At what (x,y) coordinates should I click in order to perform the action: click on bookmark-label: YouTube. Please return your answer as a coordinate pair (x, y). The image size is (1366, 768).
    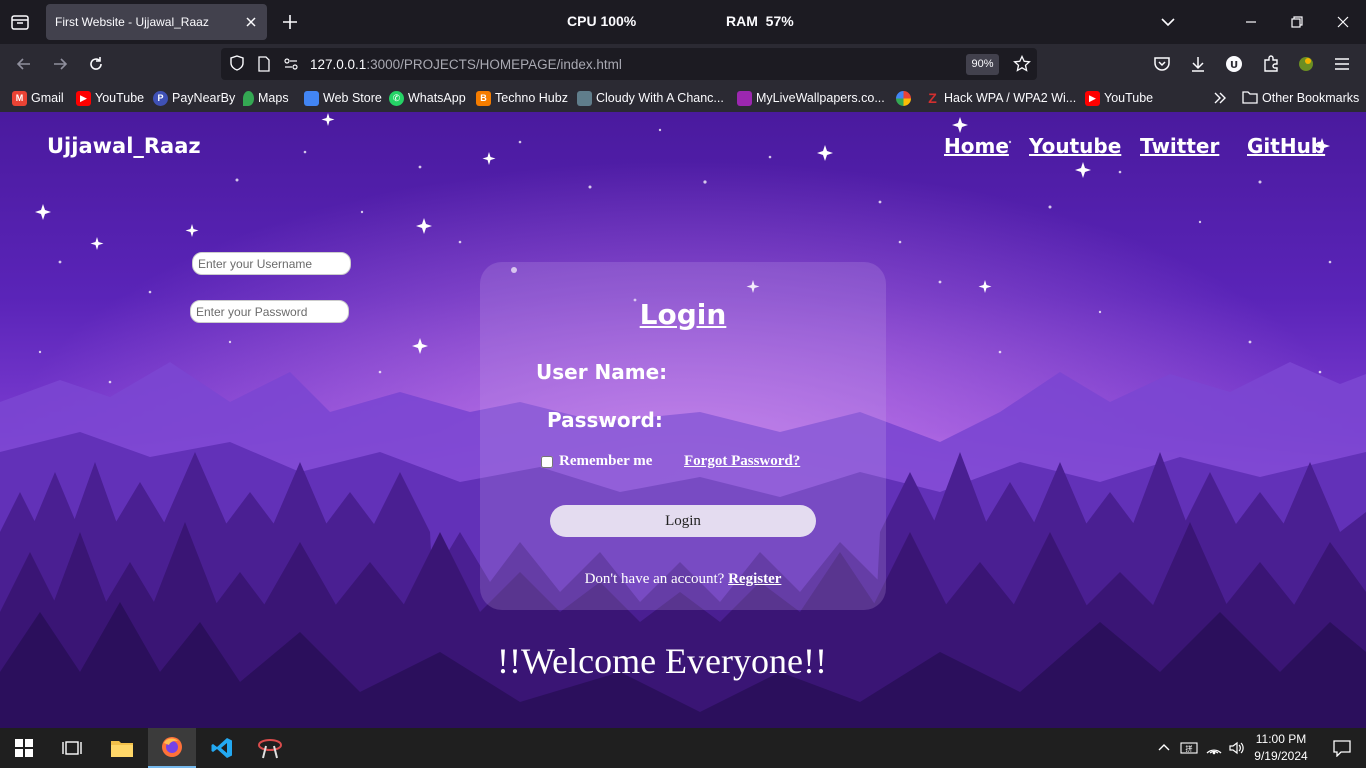
    Looking at the image, I should click on (1129, 98).